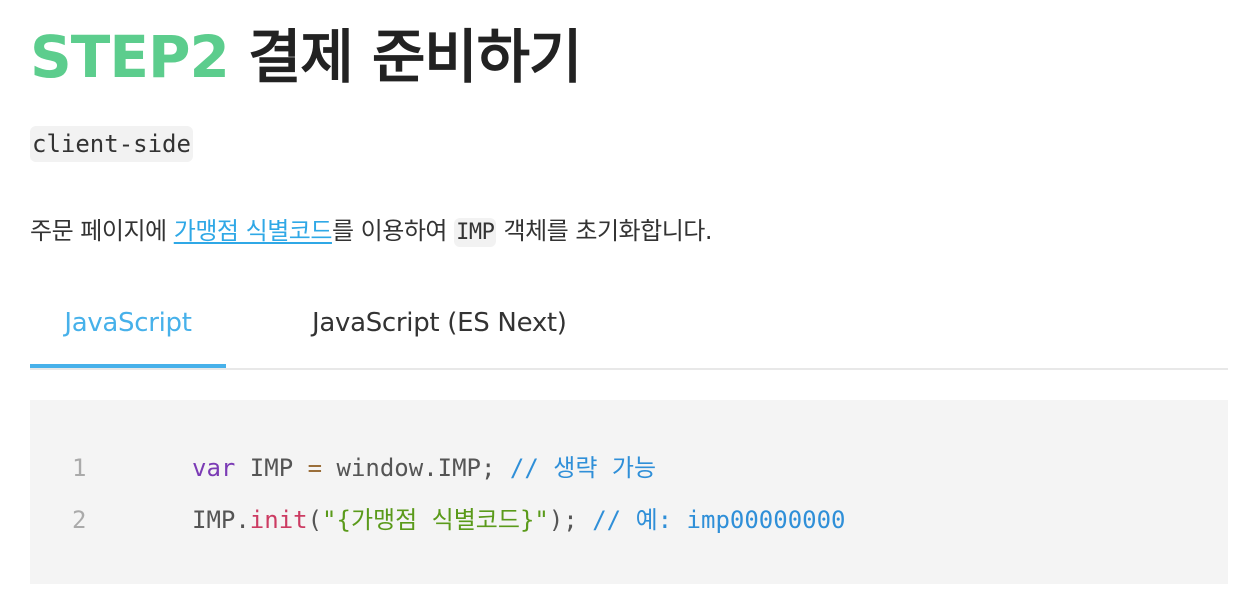  I want to click on code-paren-close: );, so click(570, 520).